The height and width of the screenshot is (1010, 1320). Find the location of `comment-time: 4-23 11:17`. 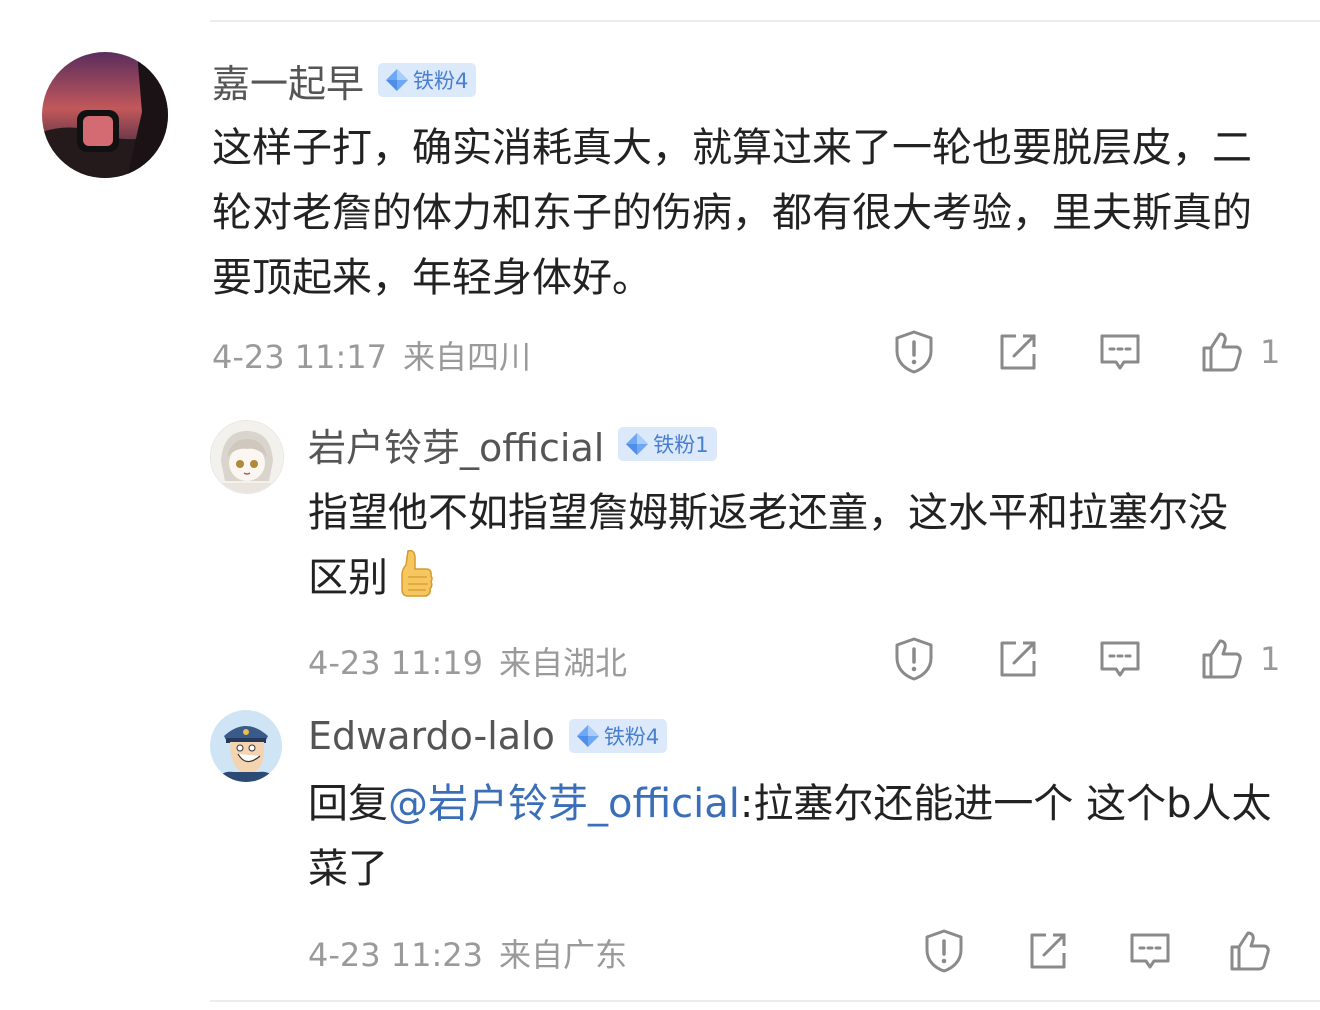

comment-time: 4-23 11:17 is located at coordinates (300, 357).